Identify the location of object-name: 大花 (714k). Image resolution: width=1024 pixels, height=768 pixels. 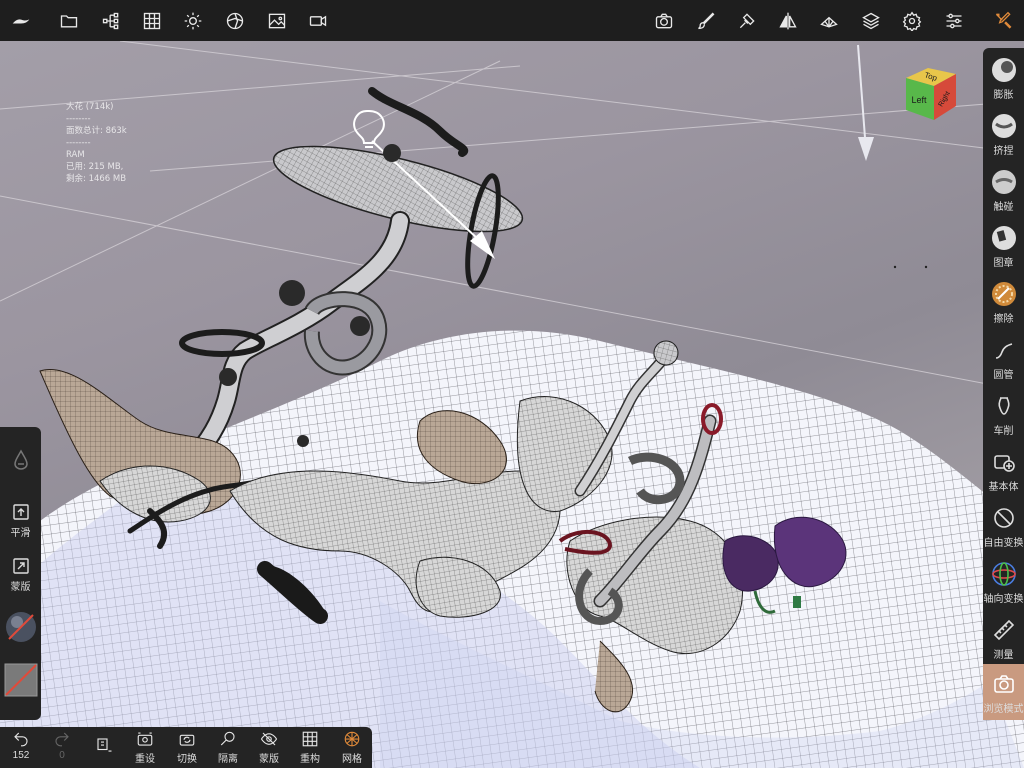
(90, 107).